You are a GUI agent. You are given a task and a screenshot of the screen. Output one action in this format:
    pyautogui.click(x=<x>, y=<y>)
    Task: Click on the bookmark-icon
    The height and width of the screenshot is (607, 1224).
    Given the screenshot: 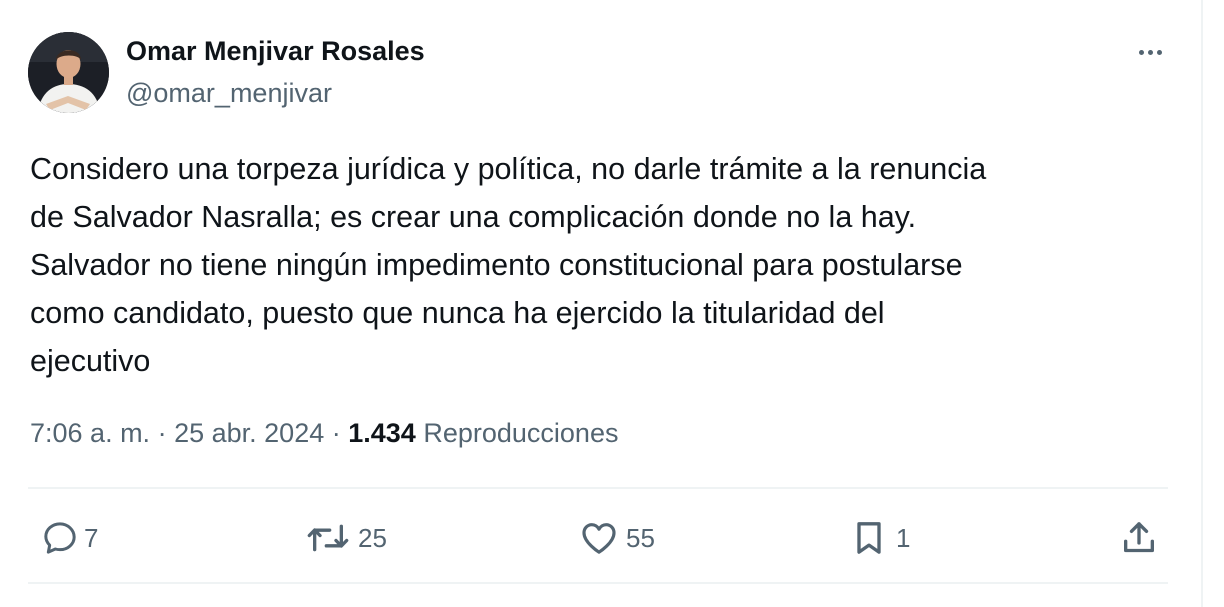 What is the action you would take?
    pyautogui.click(x=869, y=538)
    